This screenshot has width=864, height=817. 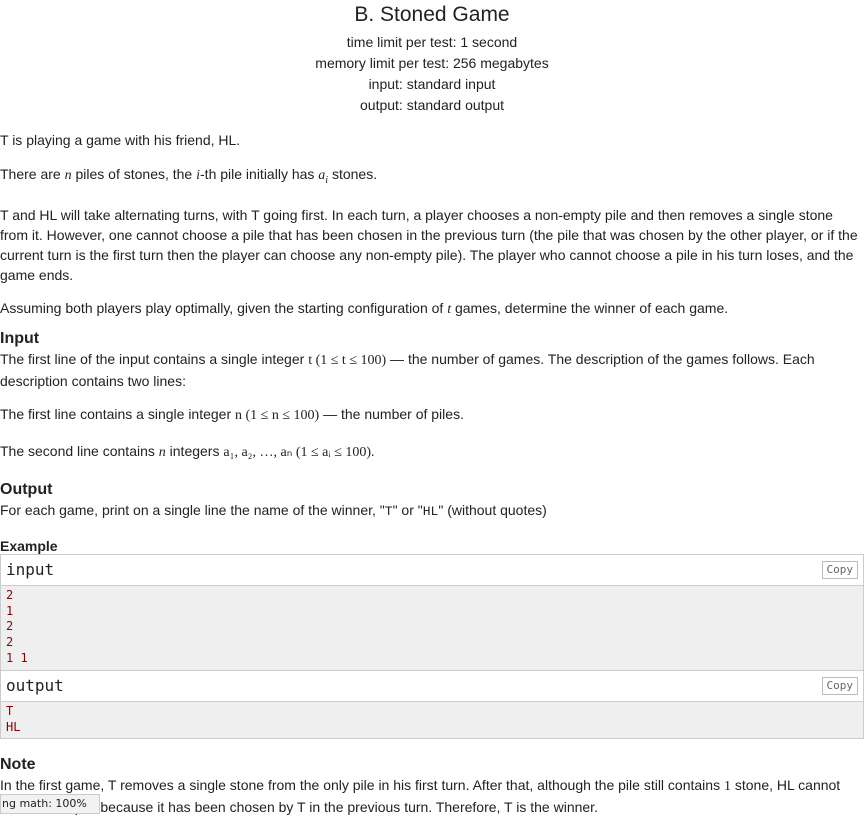 I want to click on example-input-label: input, so click(x=30, y=569).